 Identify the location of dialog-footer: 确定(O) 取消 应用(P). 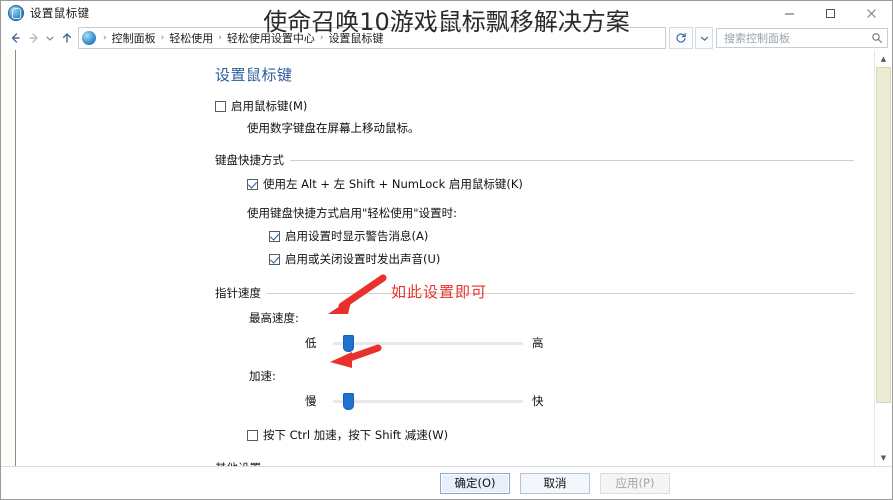
(446, 482).